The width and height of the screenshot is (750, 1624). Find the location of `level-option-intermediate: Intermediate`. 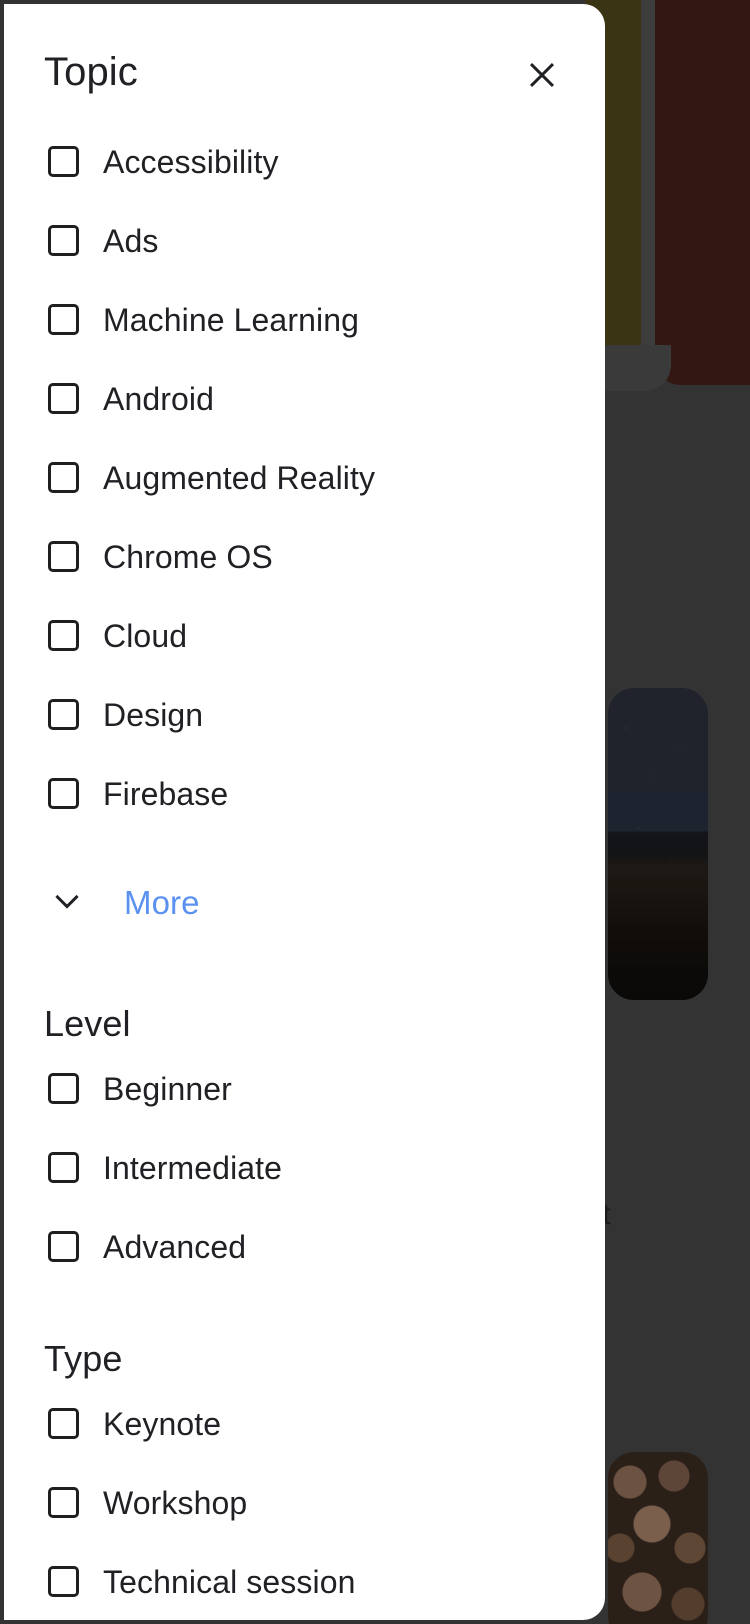

level-option-intermediate: Intermediate is located at coordinates (304, 1167).